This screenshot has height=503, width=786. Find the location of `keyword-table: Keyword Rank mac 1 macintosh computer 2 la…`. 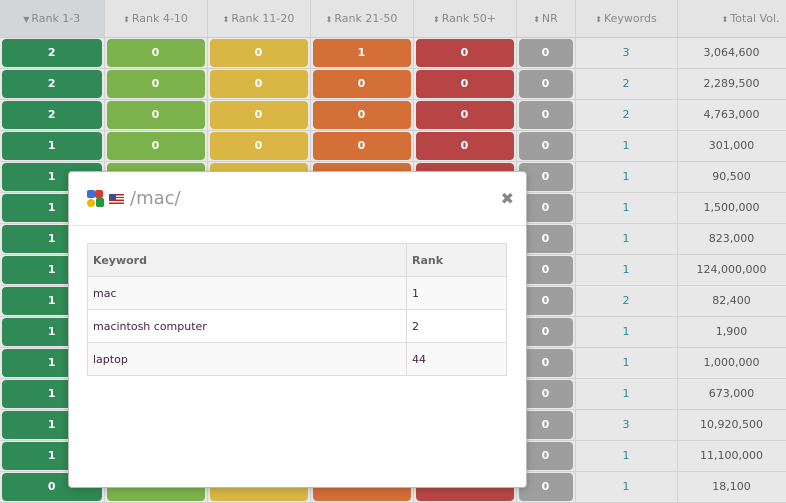

keyword-table: Keyword Rank mac 1 macintosh computer 2 la… is located at coordinates (297, 309).